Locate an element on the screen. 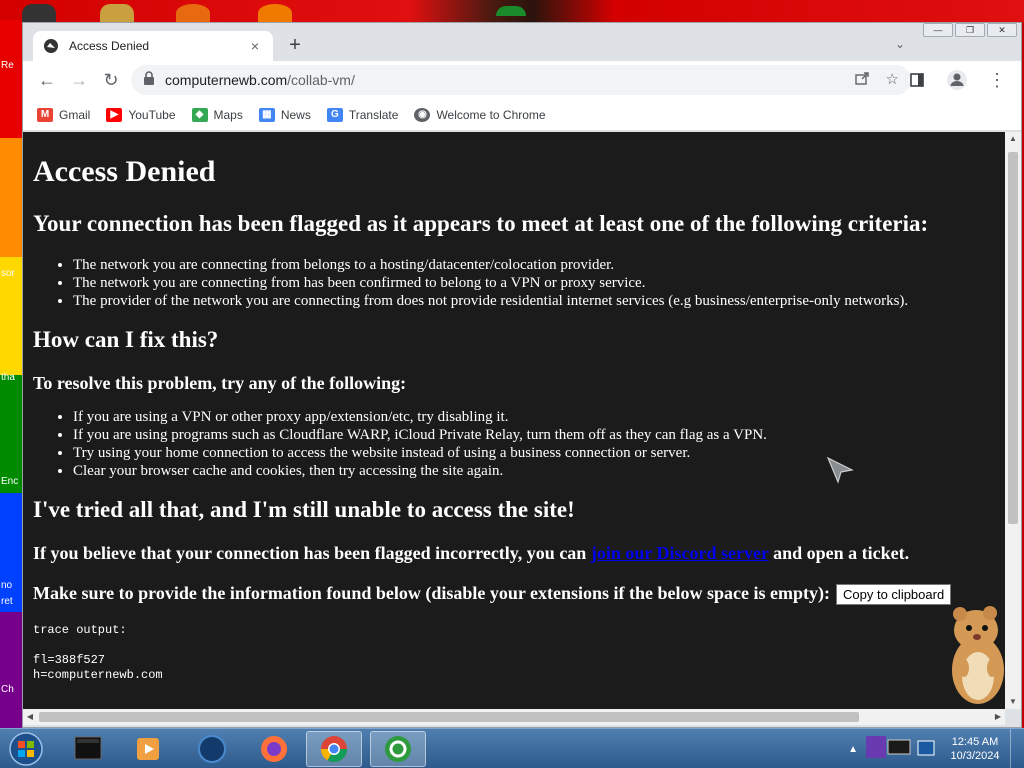 The width and height of the screenshot is (1024, 768). bookmark-youtube: ▶ YouTube is located at coordinates (141, 114).